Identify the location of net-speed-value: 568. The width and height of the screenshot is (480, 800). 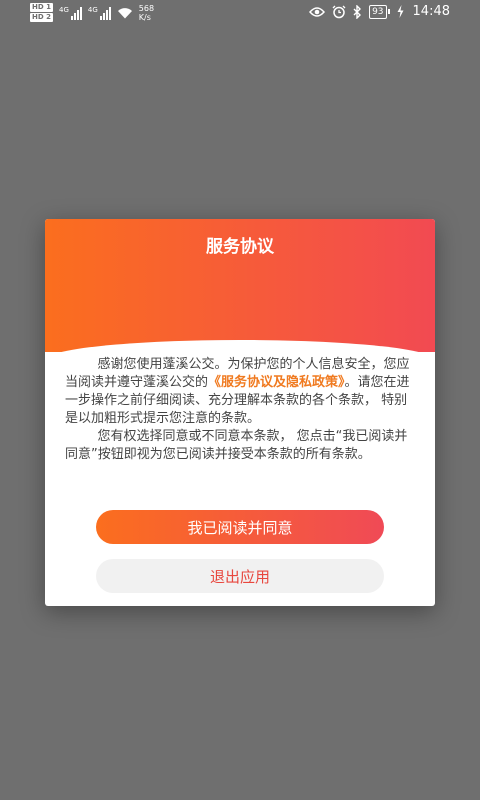
(146, 8).